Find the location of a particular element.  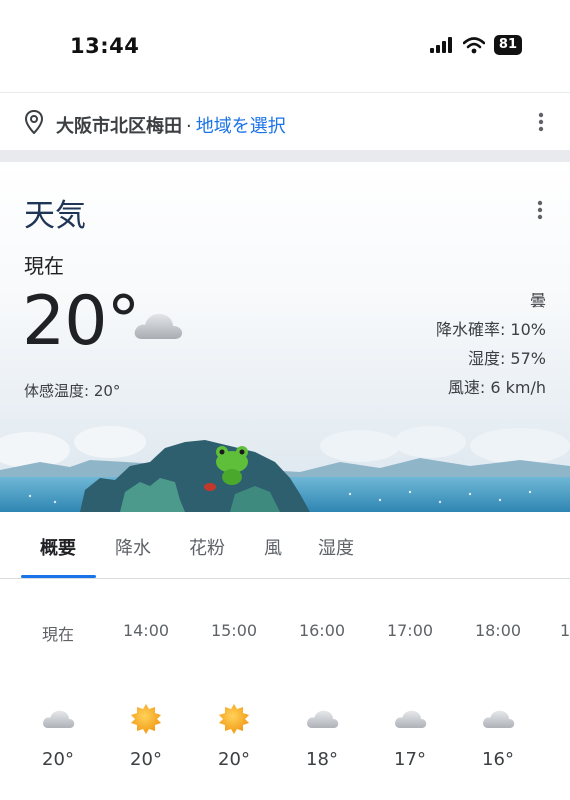

tab-humidity: 湿度 is located at coordinates (336, 547).